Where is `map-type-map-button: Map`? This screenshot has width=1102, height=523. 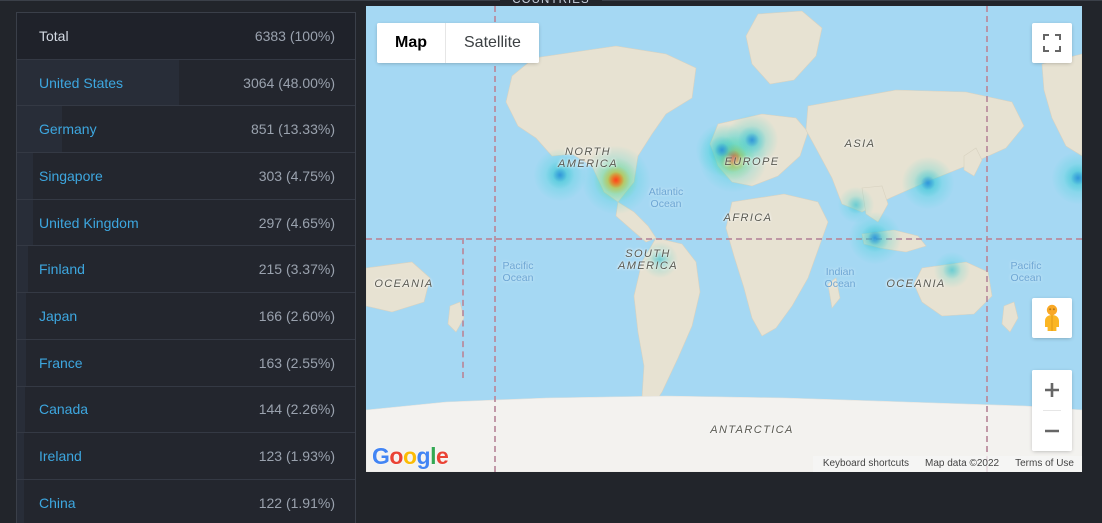 map-type-map-button: Map is located at coordinates (411, 43).